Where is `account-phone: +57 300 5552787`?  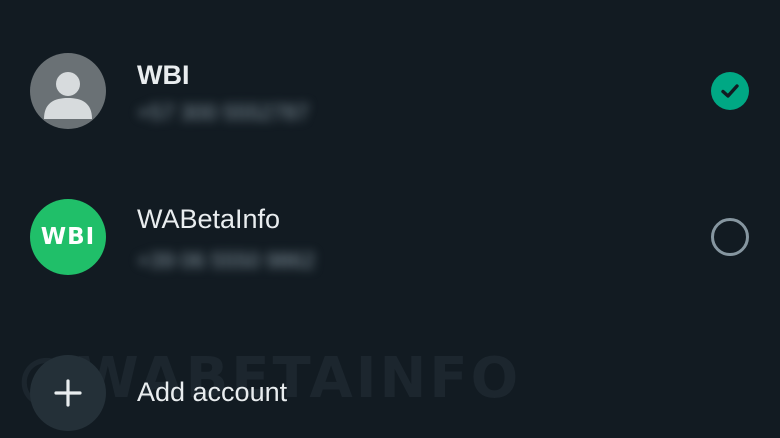 account-phone: +57 300 5552787 is located at coordinates (223, 112).